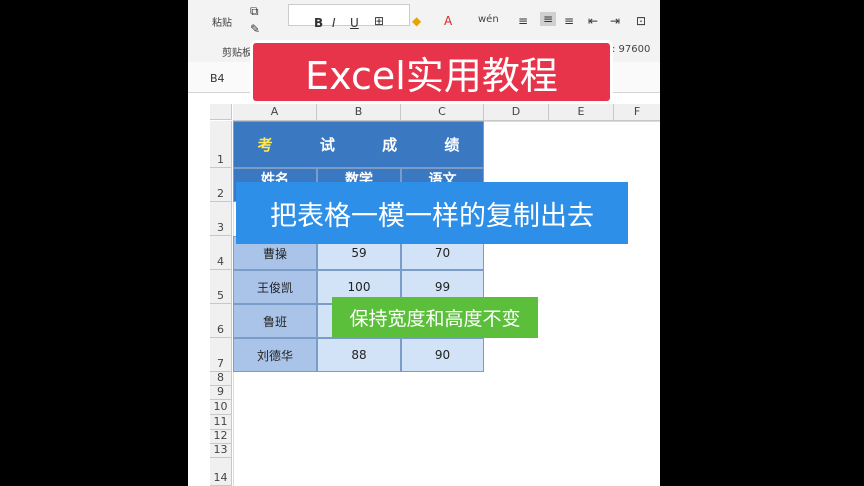 The width and height of the screenshot is (864, 486). Describe the element at coordinates (637, 112) in the screenshot. I see `column-header-f: F` at that location.